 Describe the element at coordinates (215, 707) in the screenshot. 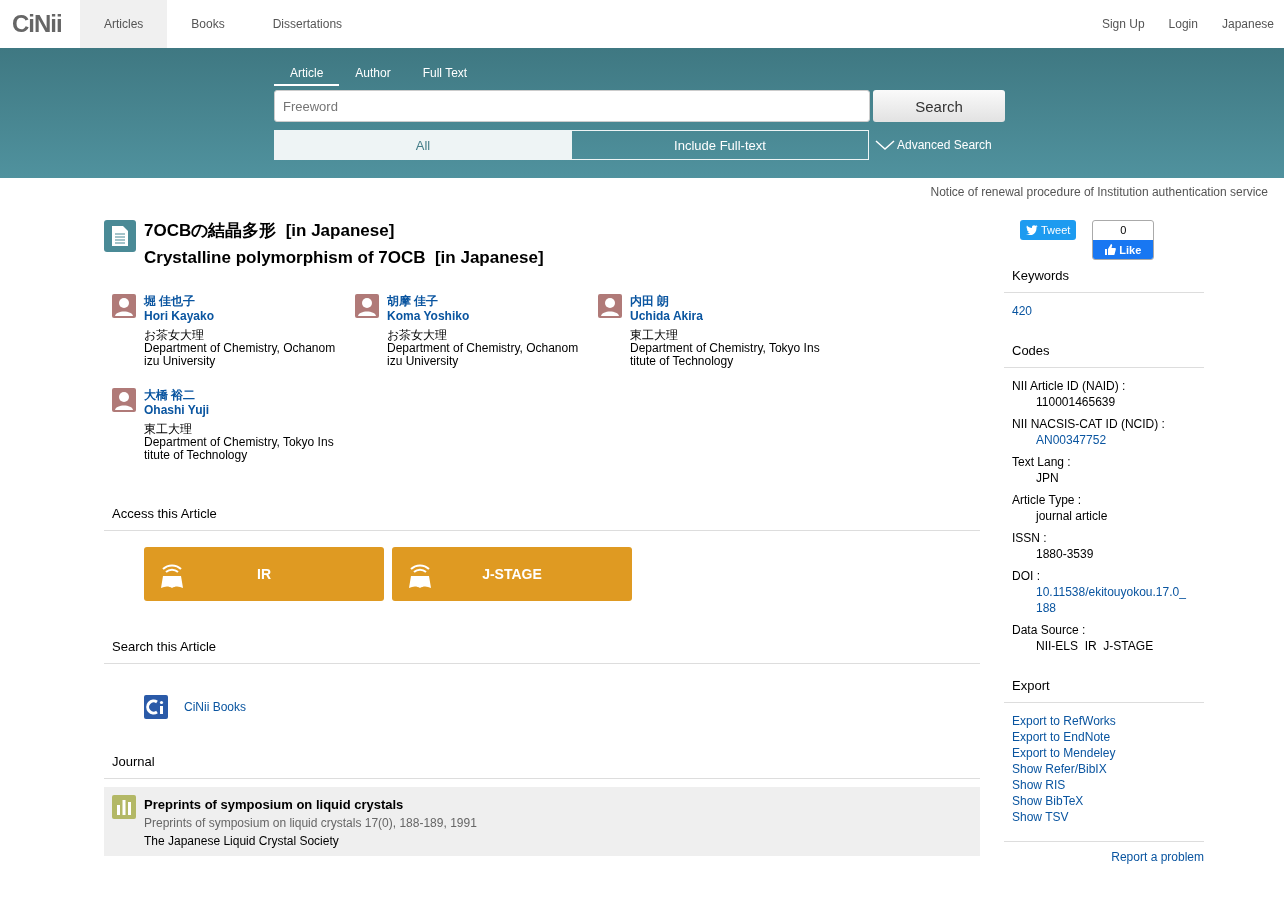

I see `cinii-books-link: CiNii Books` at that location.